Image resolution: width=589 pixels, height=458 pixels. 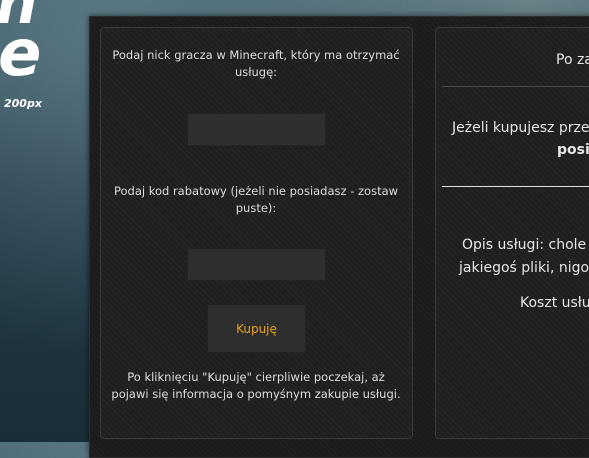 What do you see at coordinates (554, 303) in the screenshot?
I see `service-cost: Koszt usłu` at bounding box center [554, 303].